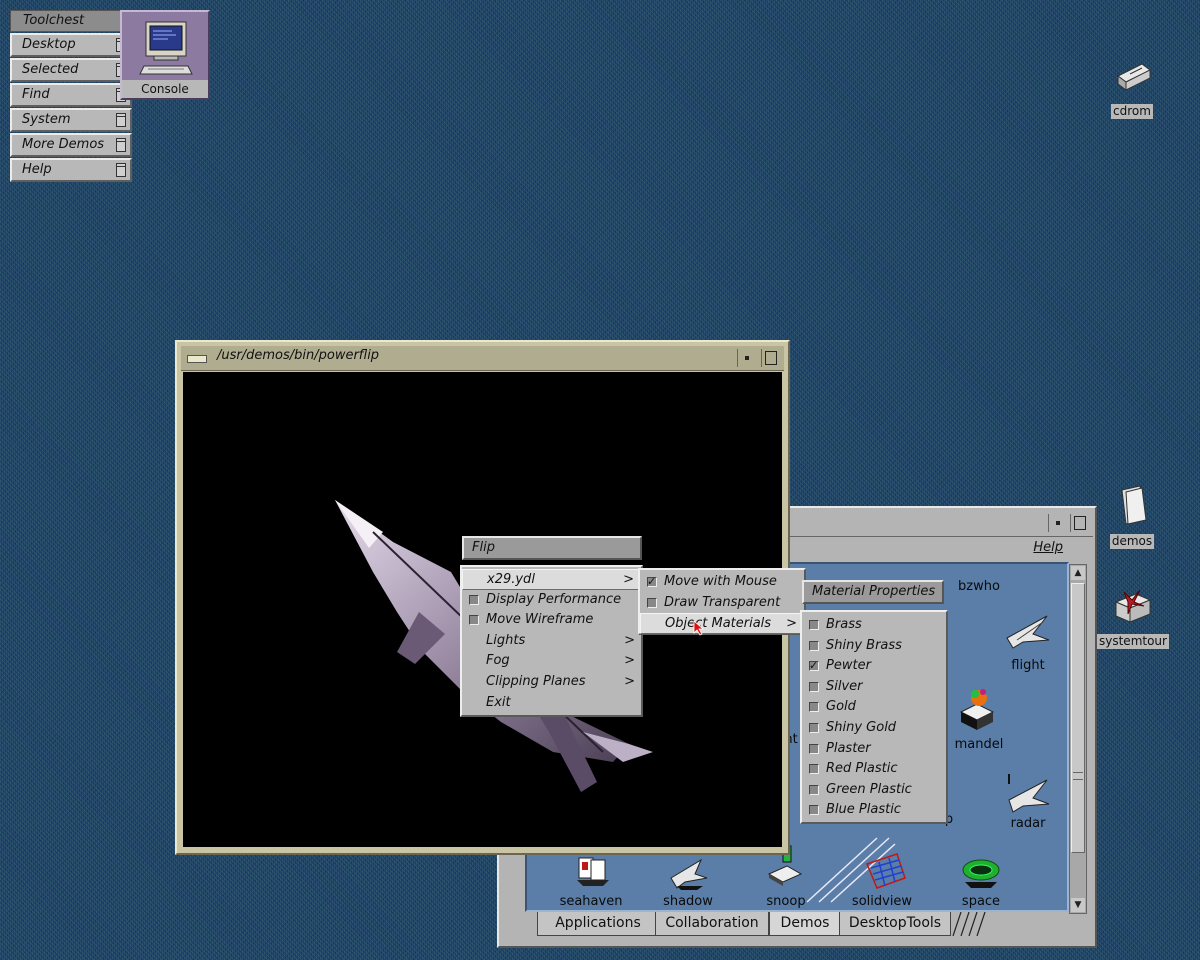 Image resolution: width=1200 pixels, height=960 pixels. What do you see at coordinates (699, 628) in the screenshot?
I see `mouse-cursor-icon` at bounding box center [699, 628].